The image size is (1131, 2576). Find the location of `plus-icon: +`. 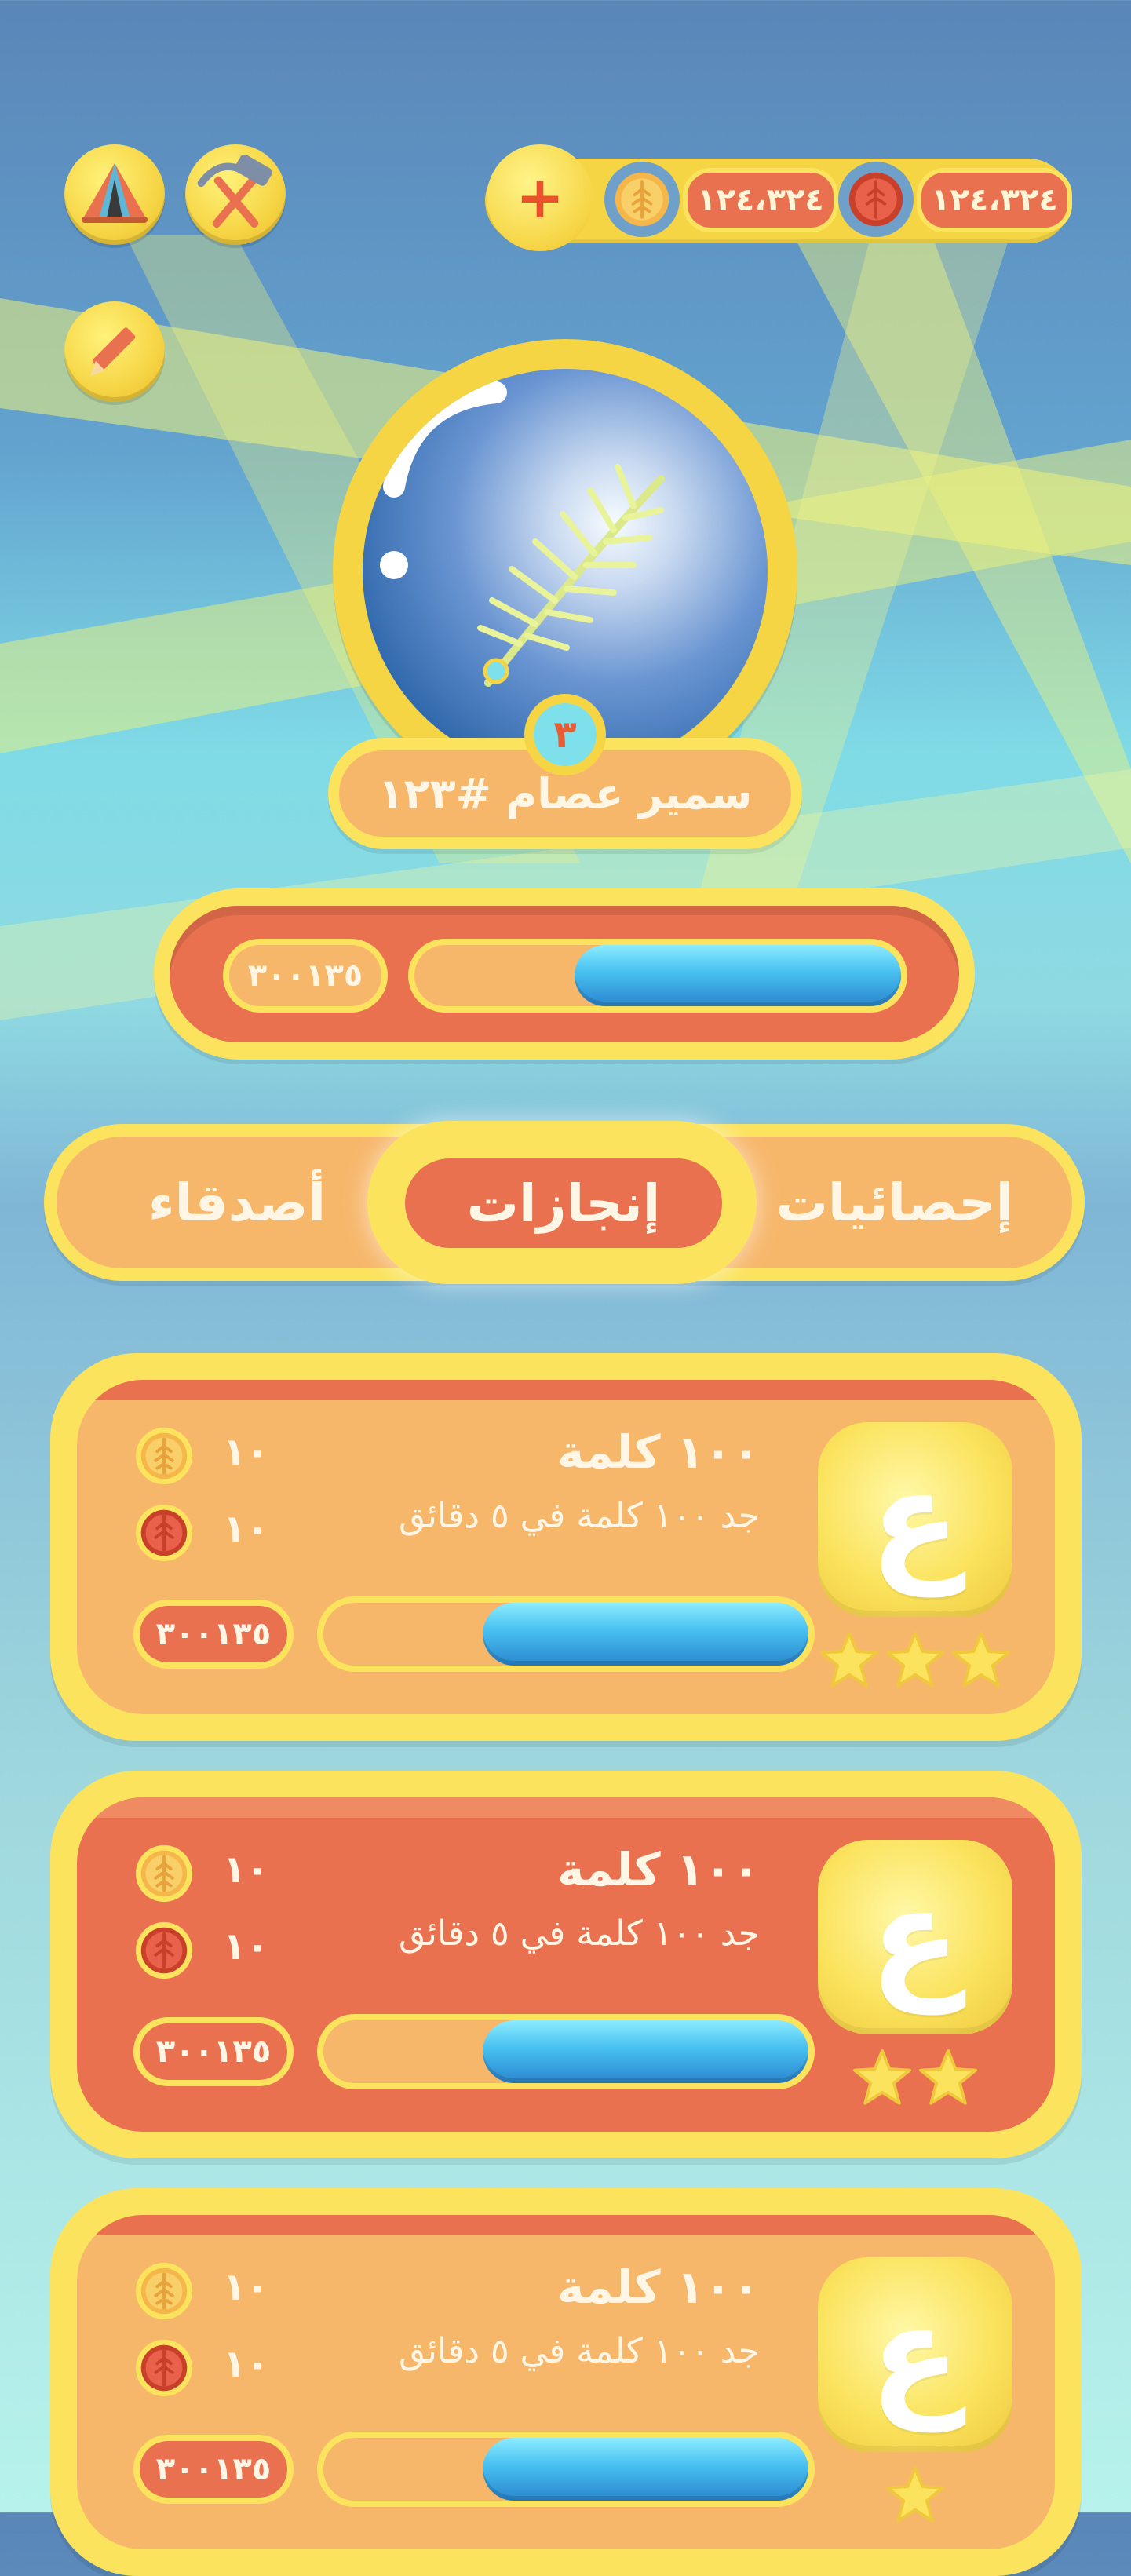

plus-icon: + is located at coordinates (540, 198).